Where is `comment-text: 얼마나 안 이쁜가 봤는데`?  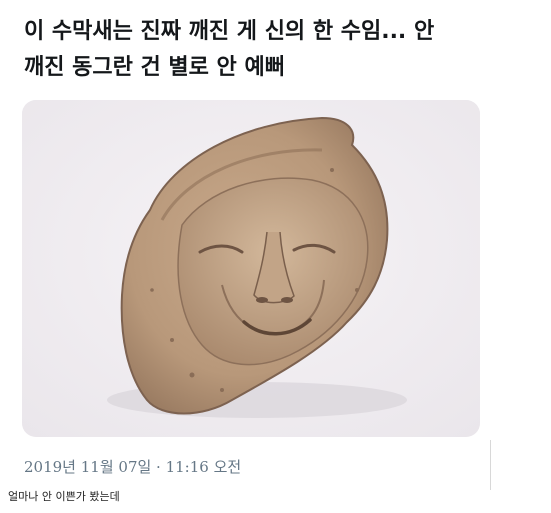
comment-text: 얼마나 안 이쁜가 봤는데 is located at coordinates (64, 496).